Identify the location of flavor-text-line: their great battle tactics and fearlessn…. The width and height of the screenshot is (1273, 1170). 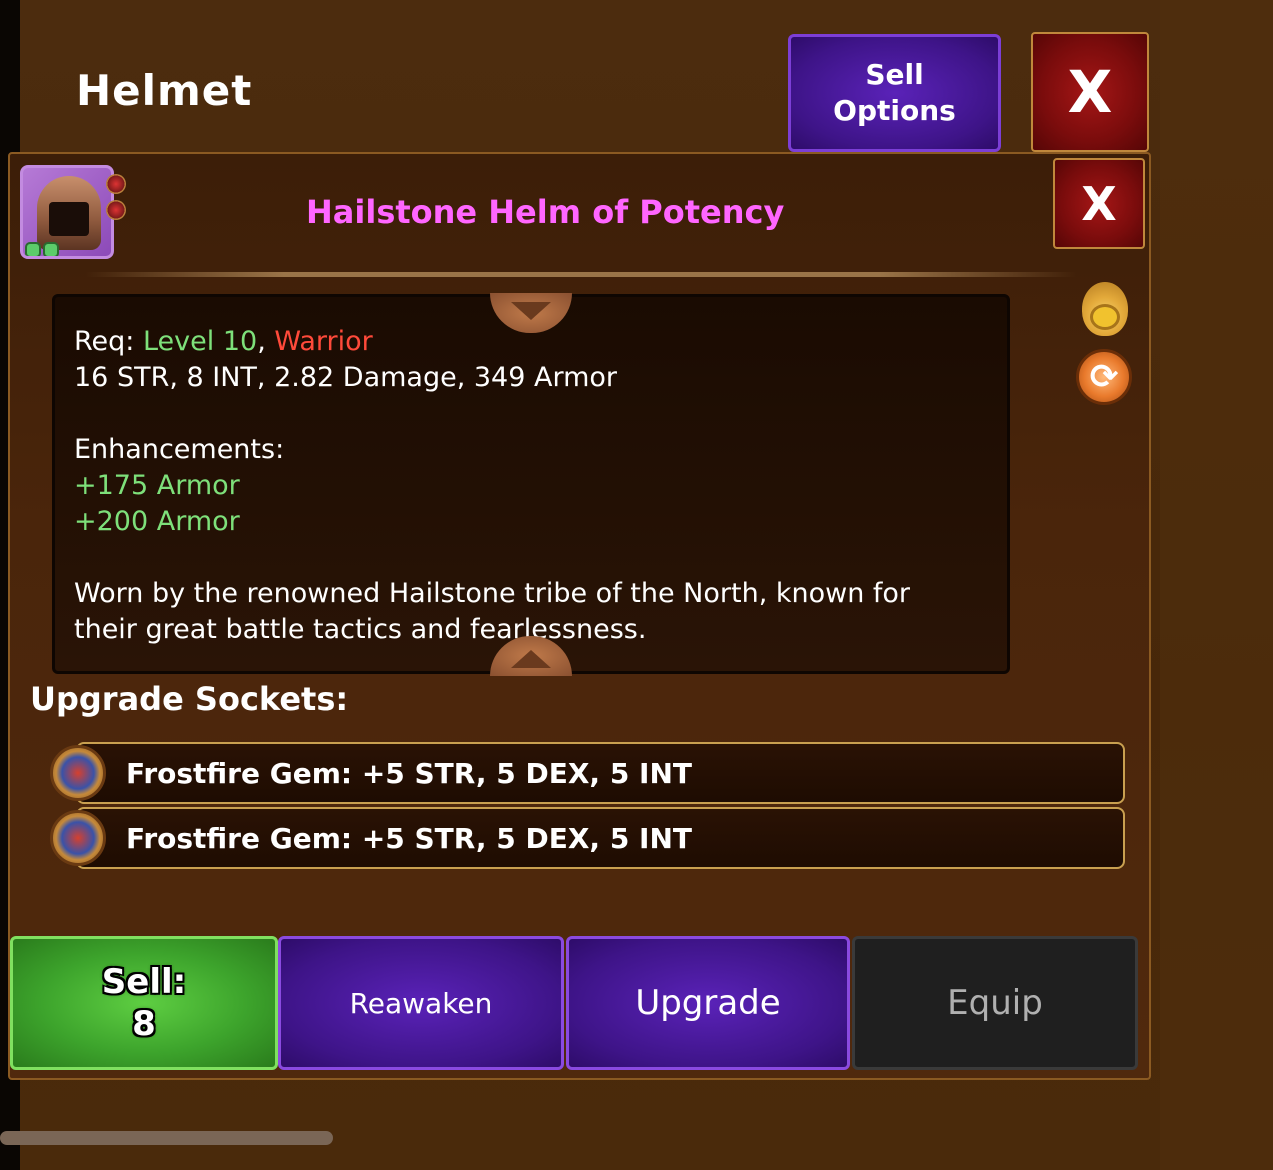
(360, 629).